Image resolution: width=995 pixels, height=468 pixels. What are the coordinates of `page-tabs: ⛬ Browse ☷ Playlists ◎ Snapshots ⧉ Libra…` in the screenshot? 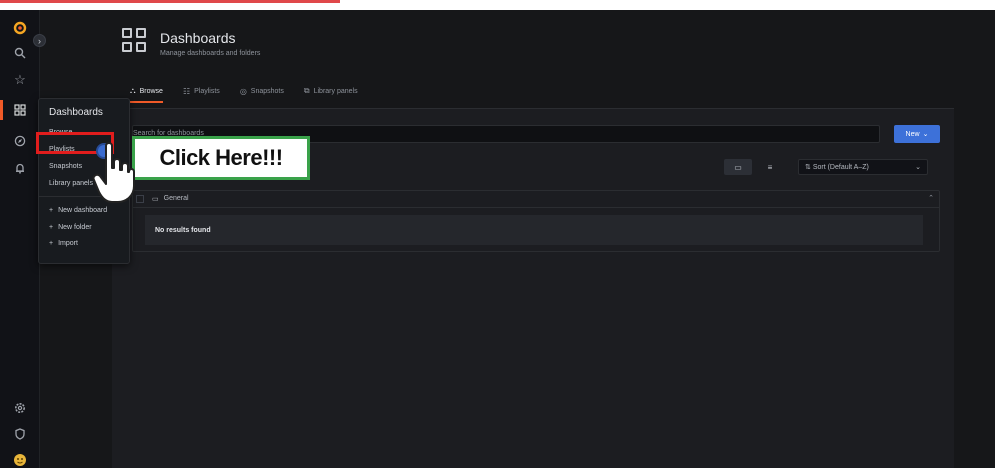 It's located at (244, 93).